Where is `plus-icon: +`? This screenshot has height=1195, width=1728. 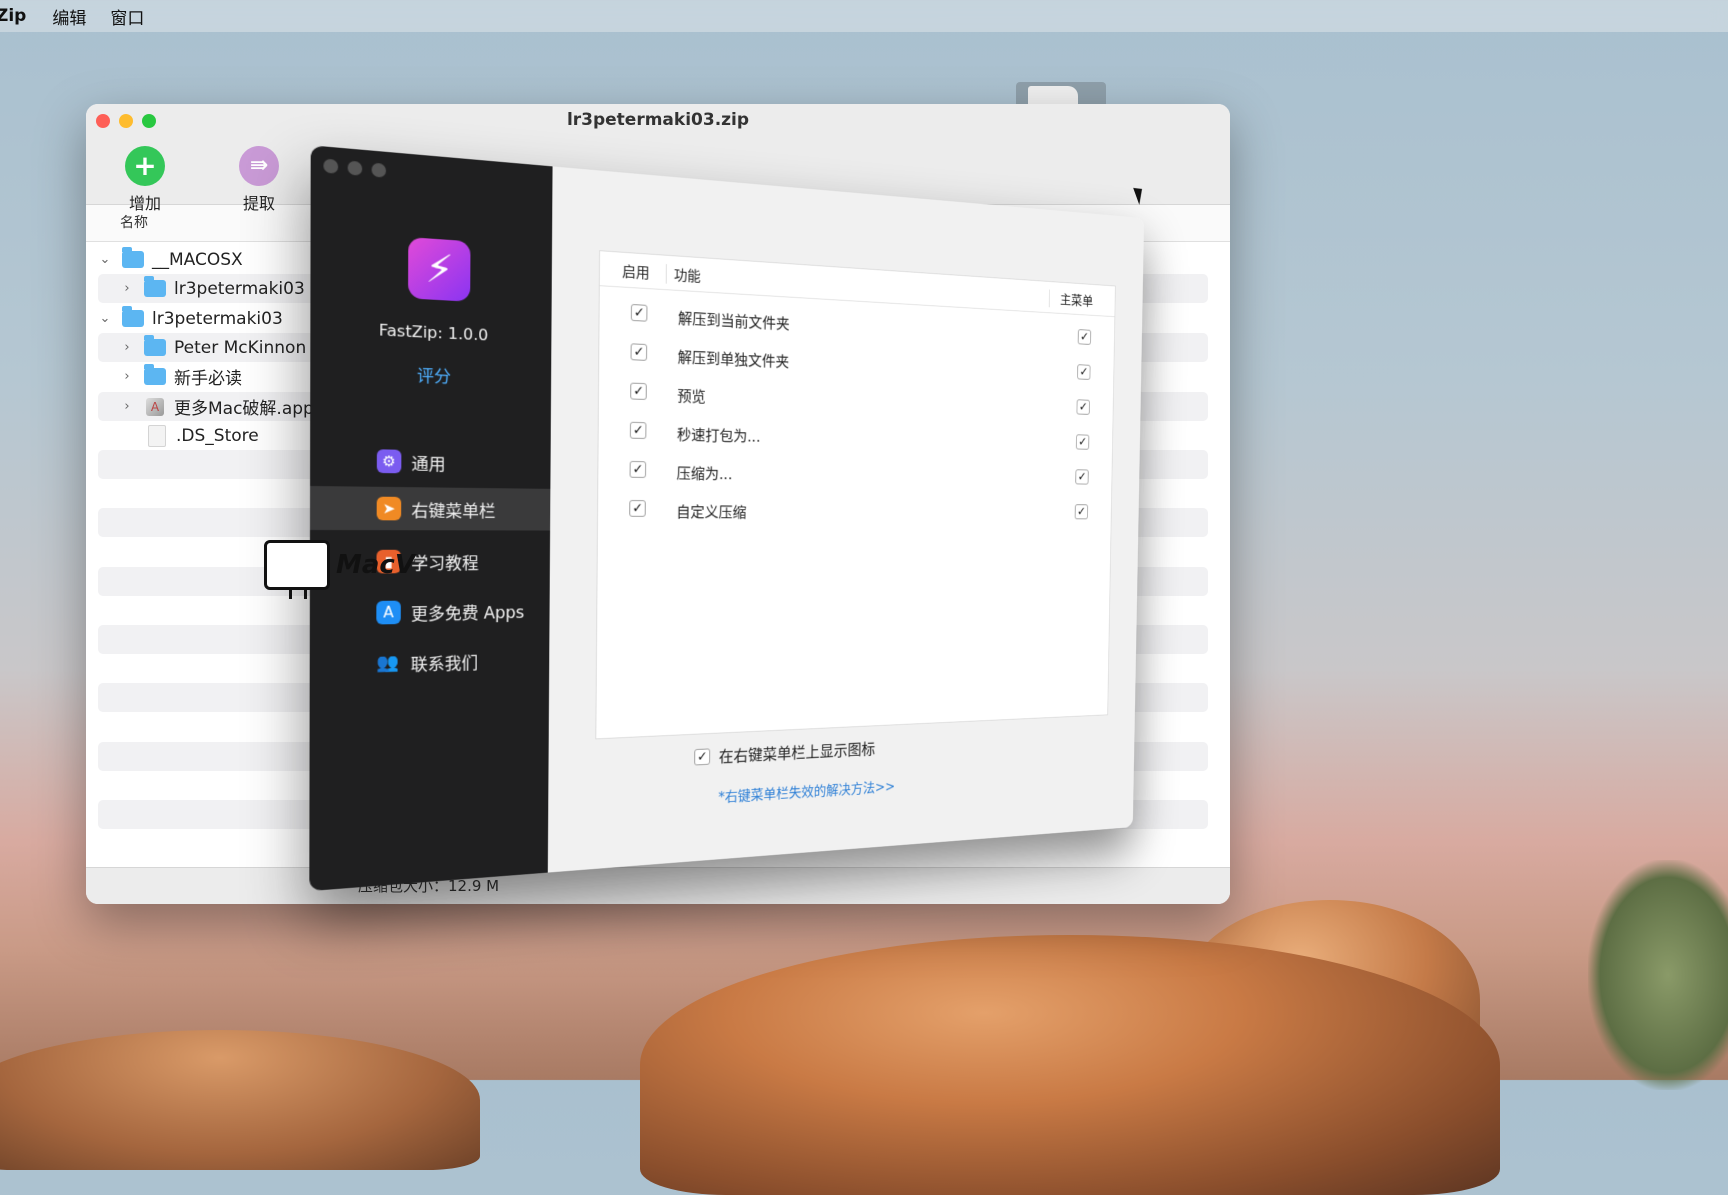
plus-icon: + is located at coordinates (145, 166).